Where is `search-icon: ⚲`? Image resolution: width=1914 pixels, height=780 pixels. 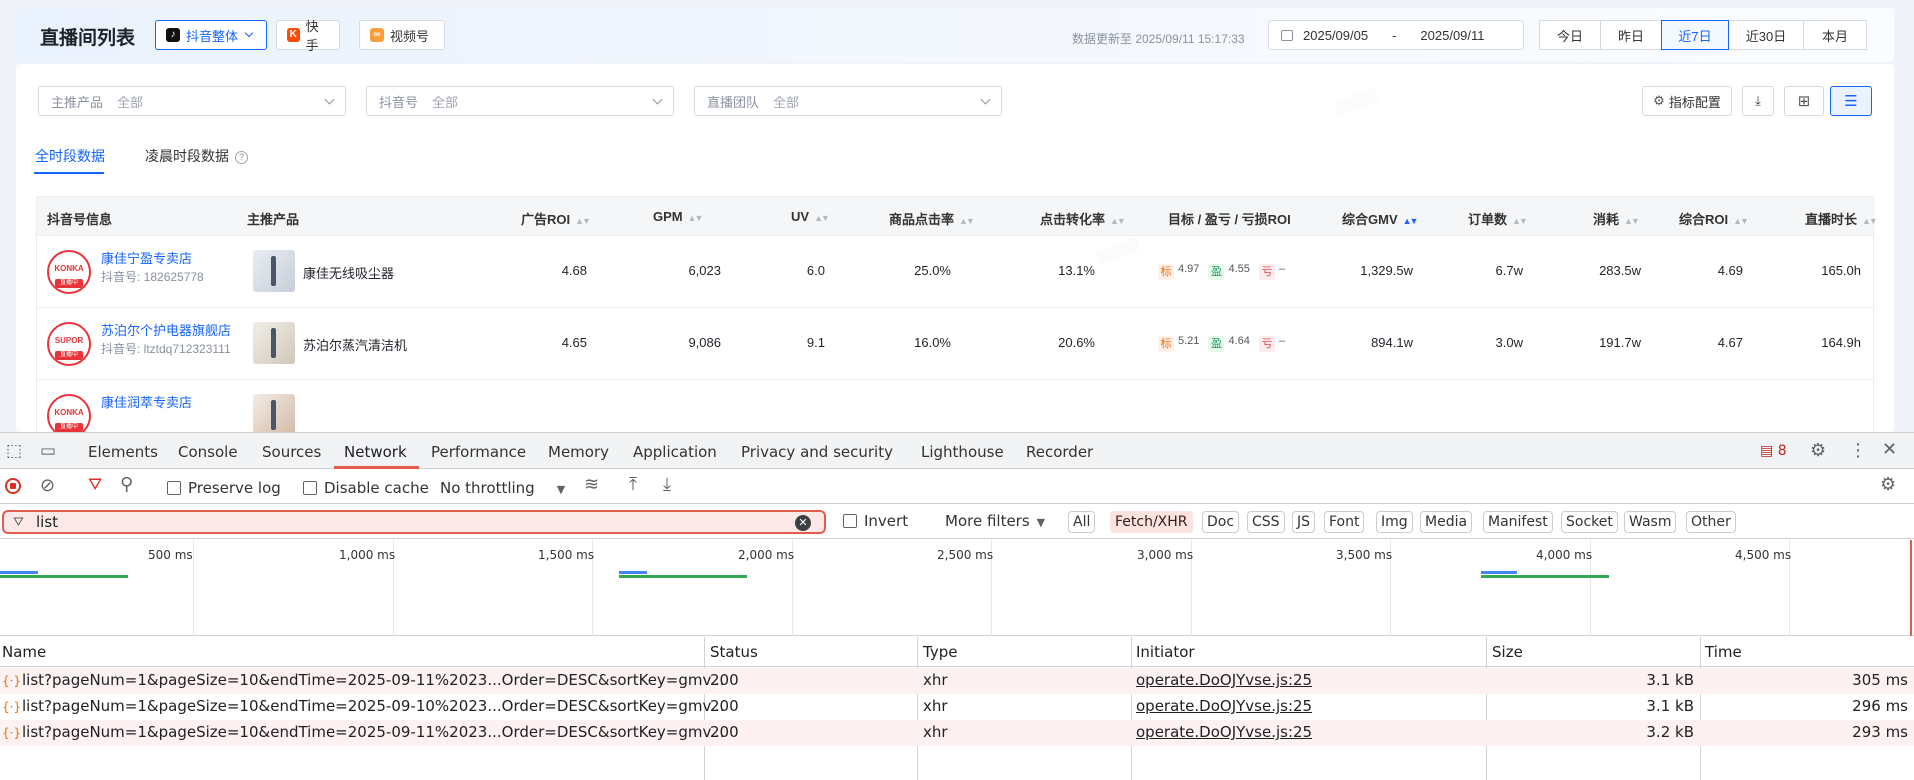 search-icon: ⚲ is located at coordinates (126, 484).